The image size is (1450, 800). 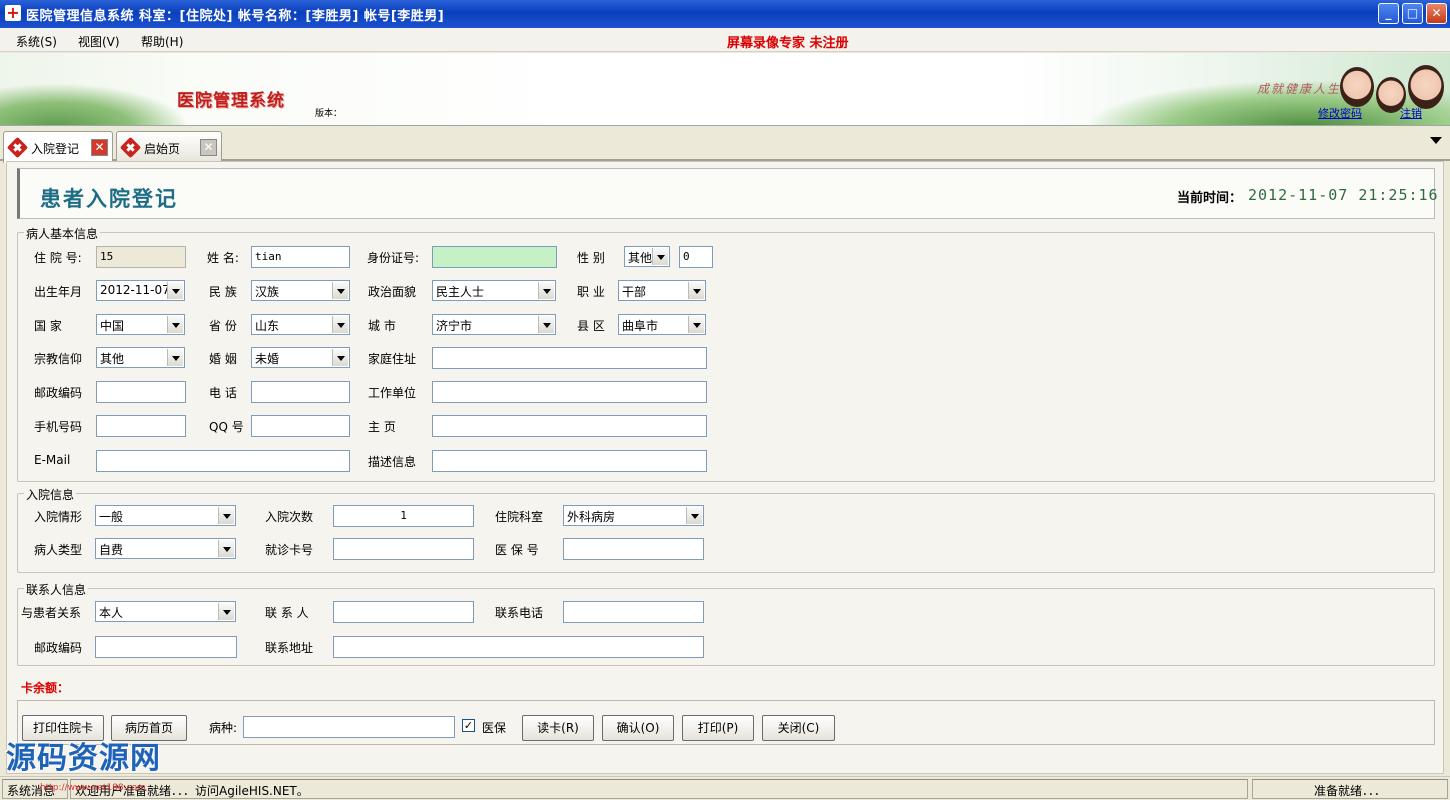 What do you see at coordinates (83, 758) in the screenshot?
I see `site-logo-overlay: 源码资源网` at bounding box center [83, 758].